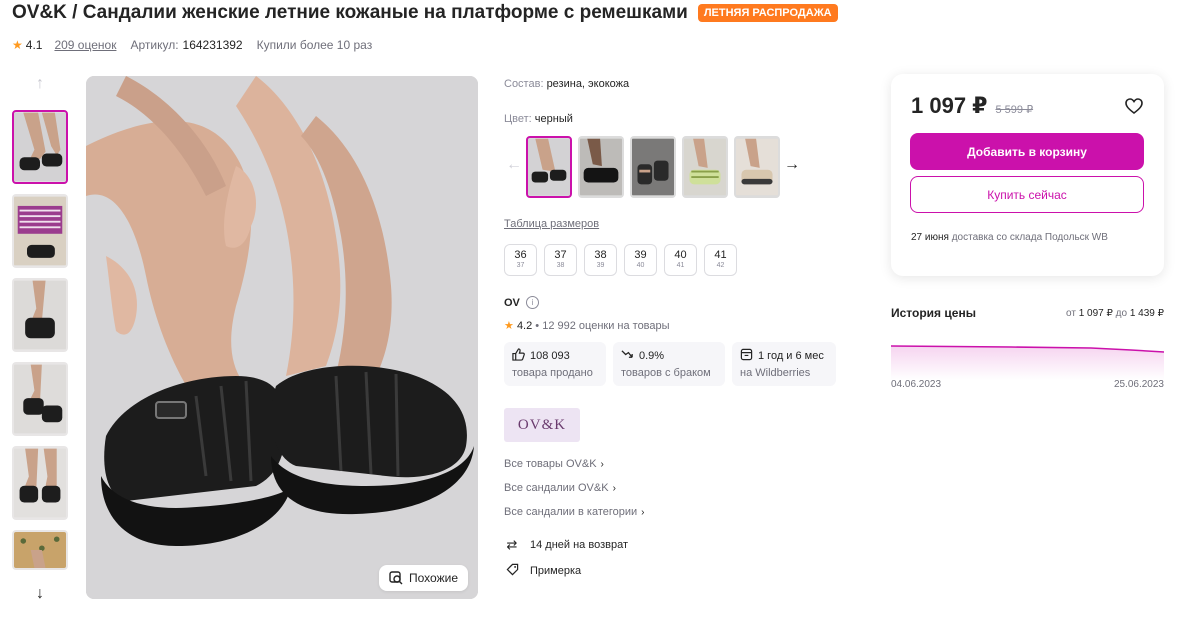 The height and width of the screenshot is (624, 1200). I want to click on similar-search-icon, so click(396, 578).